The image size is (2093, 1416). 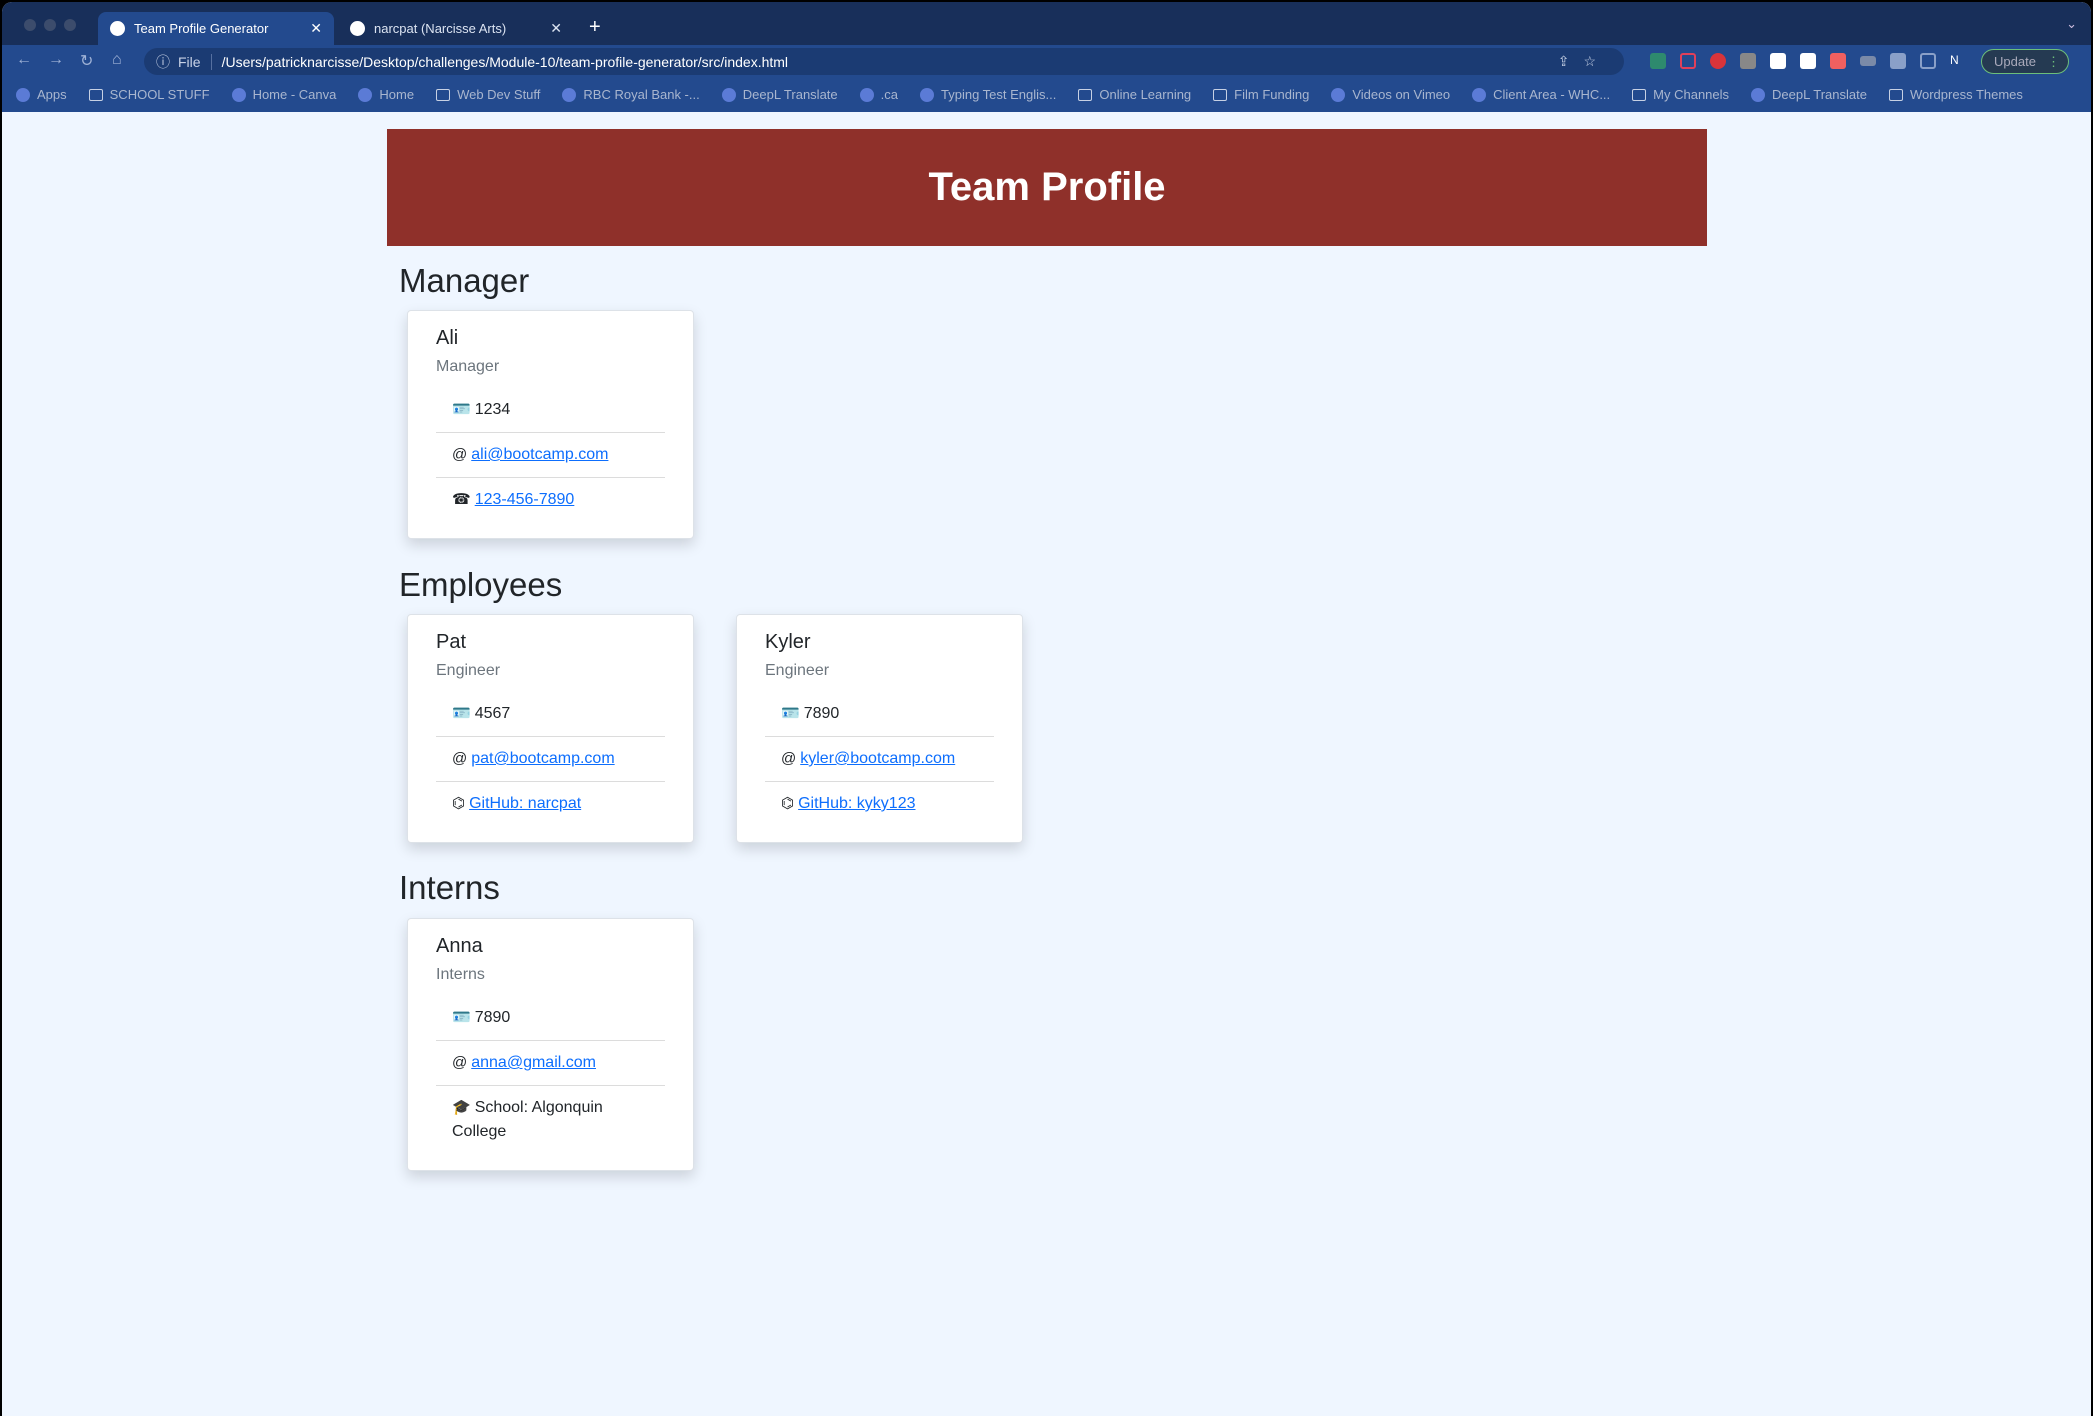 I want to click on phone-icon: ☎, so click(x=461, y=499).